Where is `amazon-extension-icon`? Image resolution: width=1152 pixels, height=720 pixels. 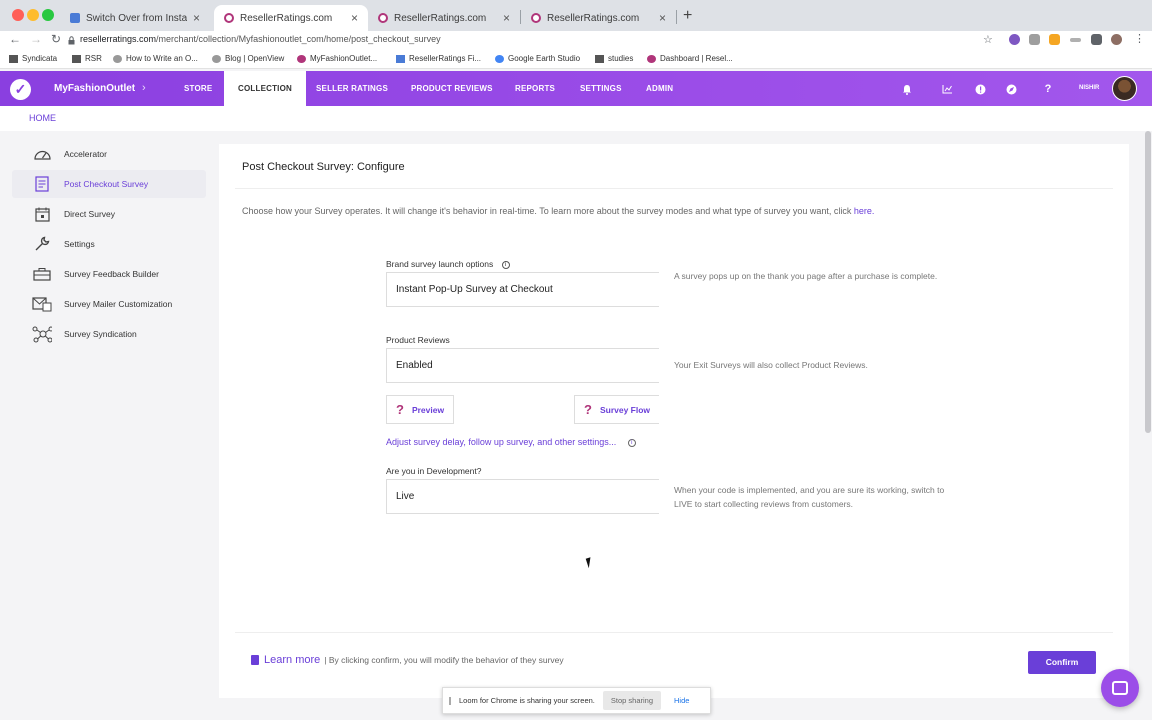 amazon-extension-icon is located at coordinates (1054, 39).